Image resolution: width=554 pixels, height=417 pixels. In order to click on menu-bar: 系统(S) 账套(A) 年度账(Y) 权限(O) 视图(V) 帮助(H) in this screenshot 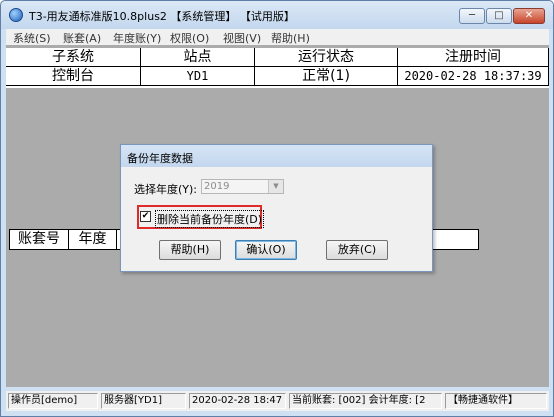, I will do `click(277, 37)`.